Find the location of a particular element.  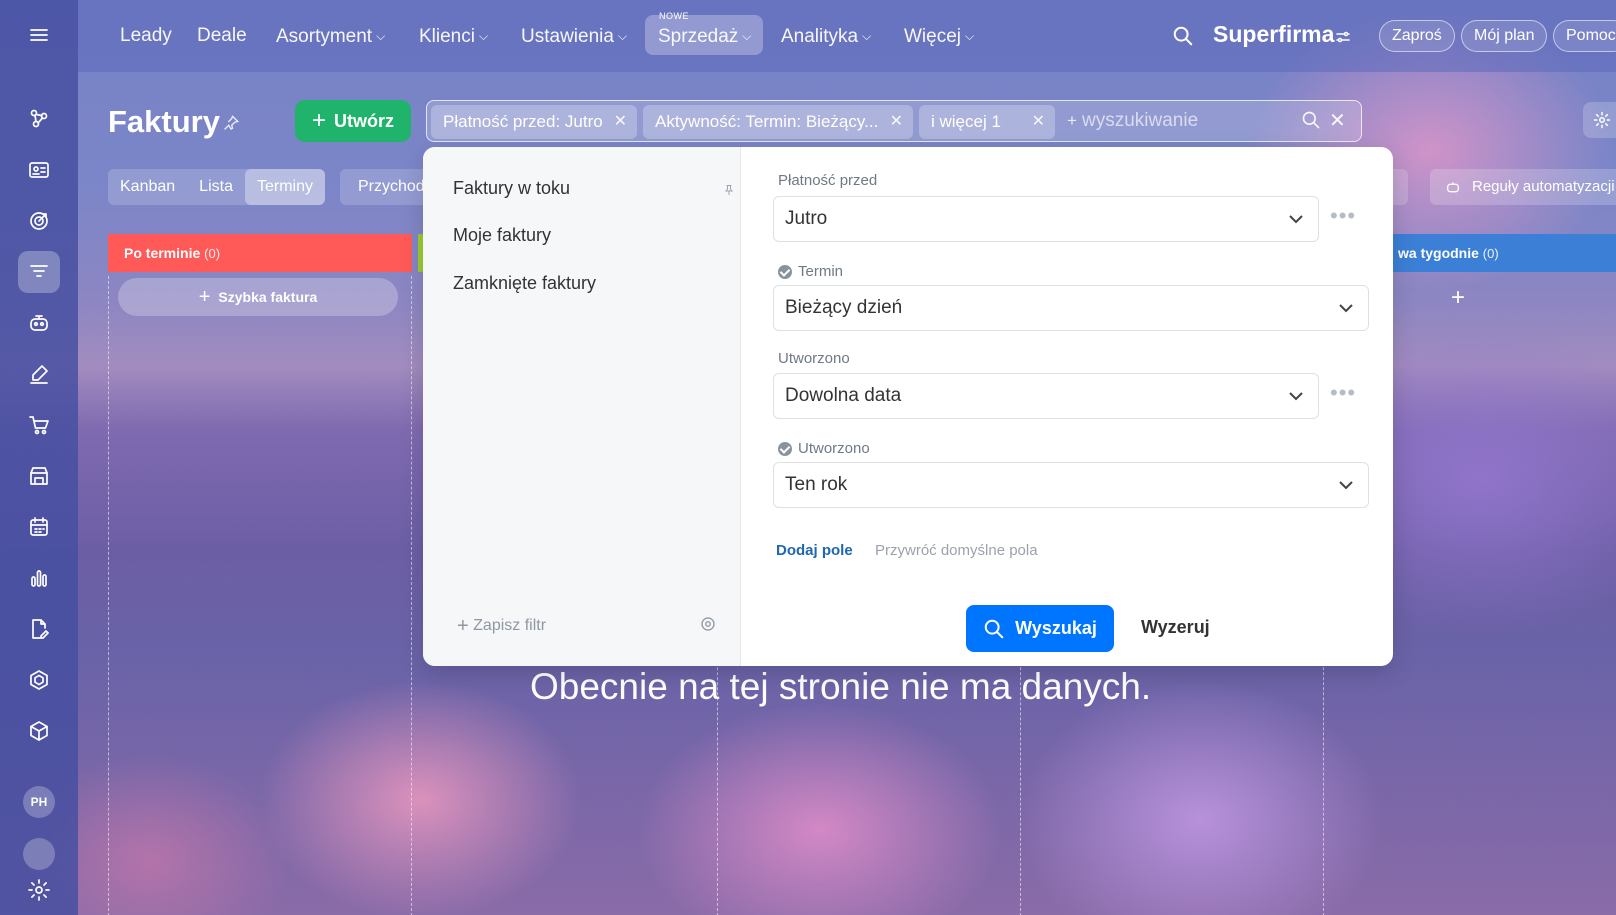

filter-chip: i więcej 1 ✕ is located at coordinates (987, 122).